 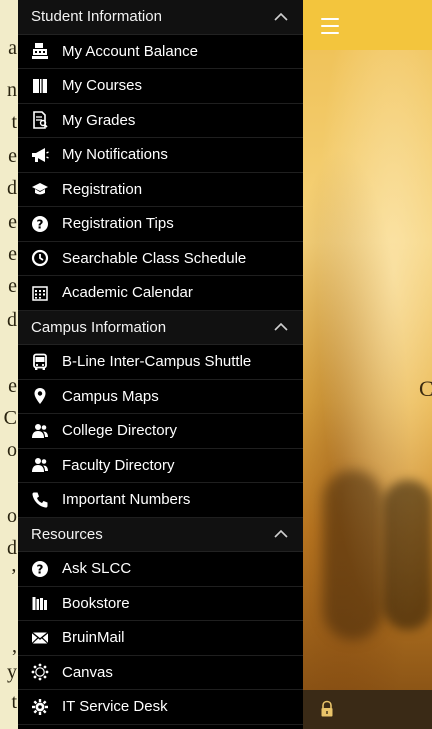 What do you see at coordinates (40, 362) in the screenshot?
I see `bus-icon` at bounding box center [40, 362].